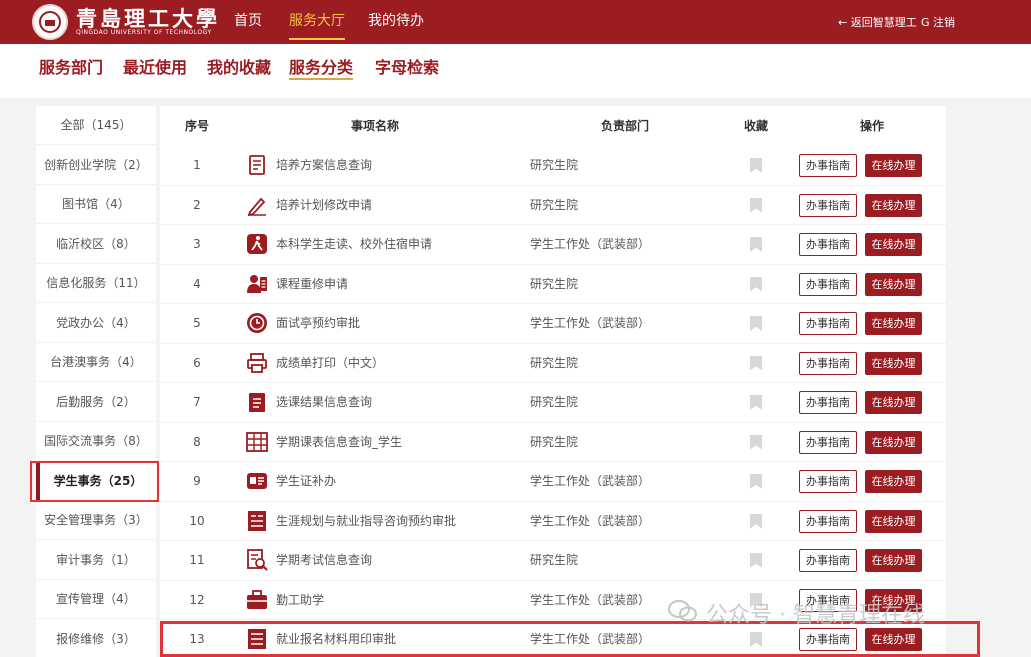 Image resolution: width=1031 pixels, height=657 pixels. What do you see at coordinates (197, 165) in the screenshot?
I see `row-number: 1` at bounding box center [197, 165].